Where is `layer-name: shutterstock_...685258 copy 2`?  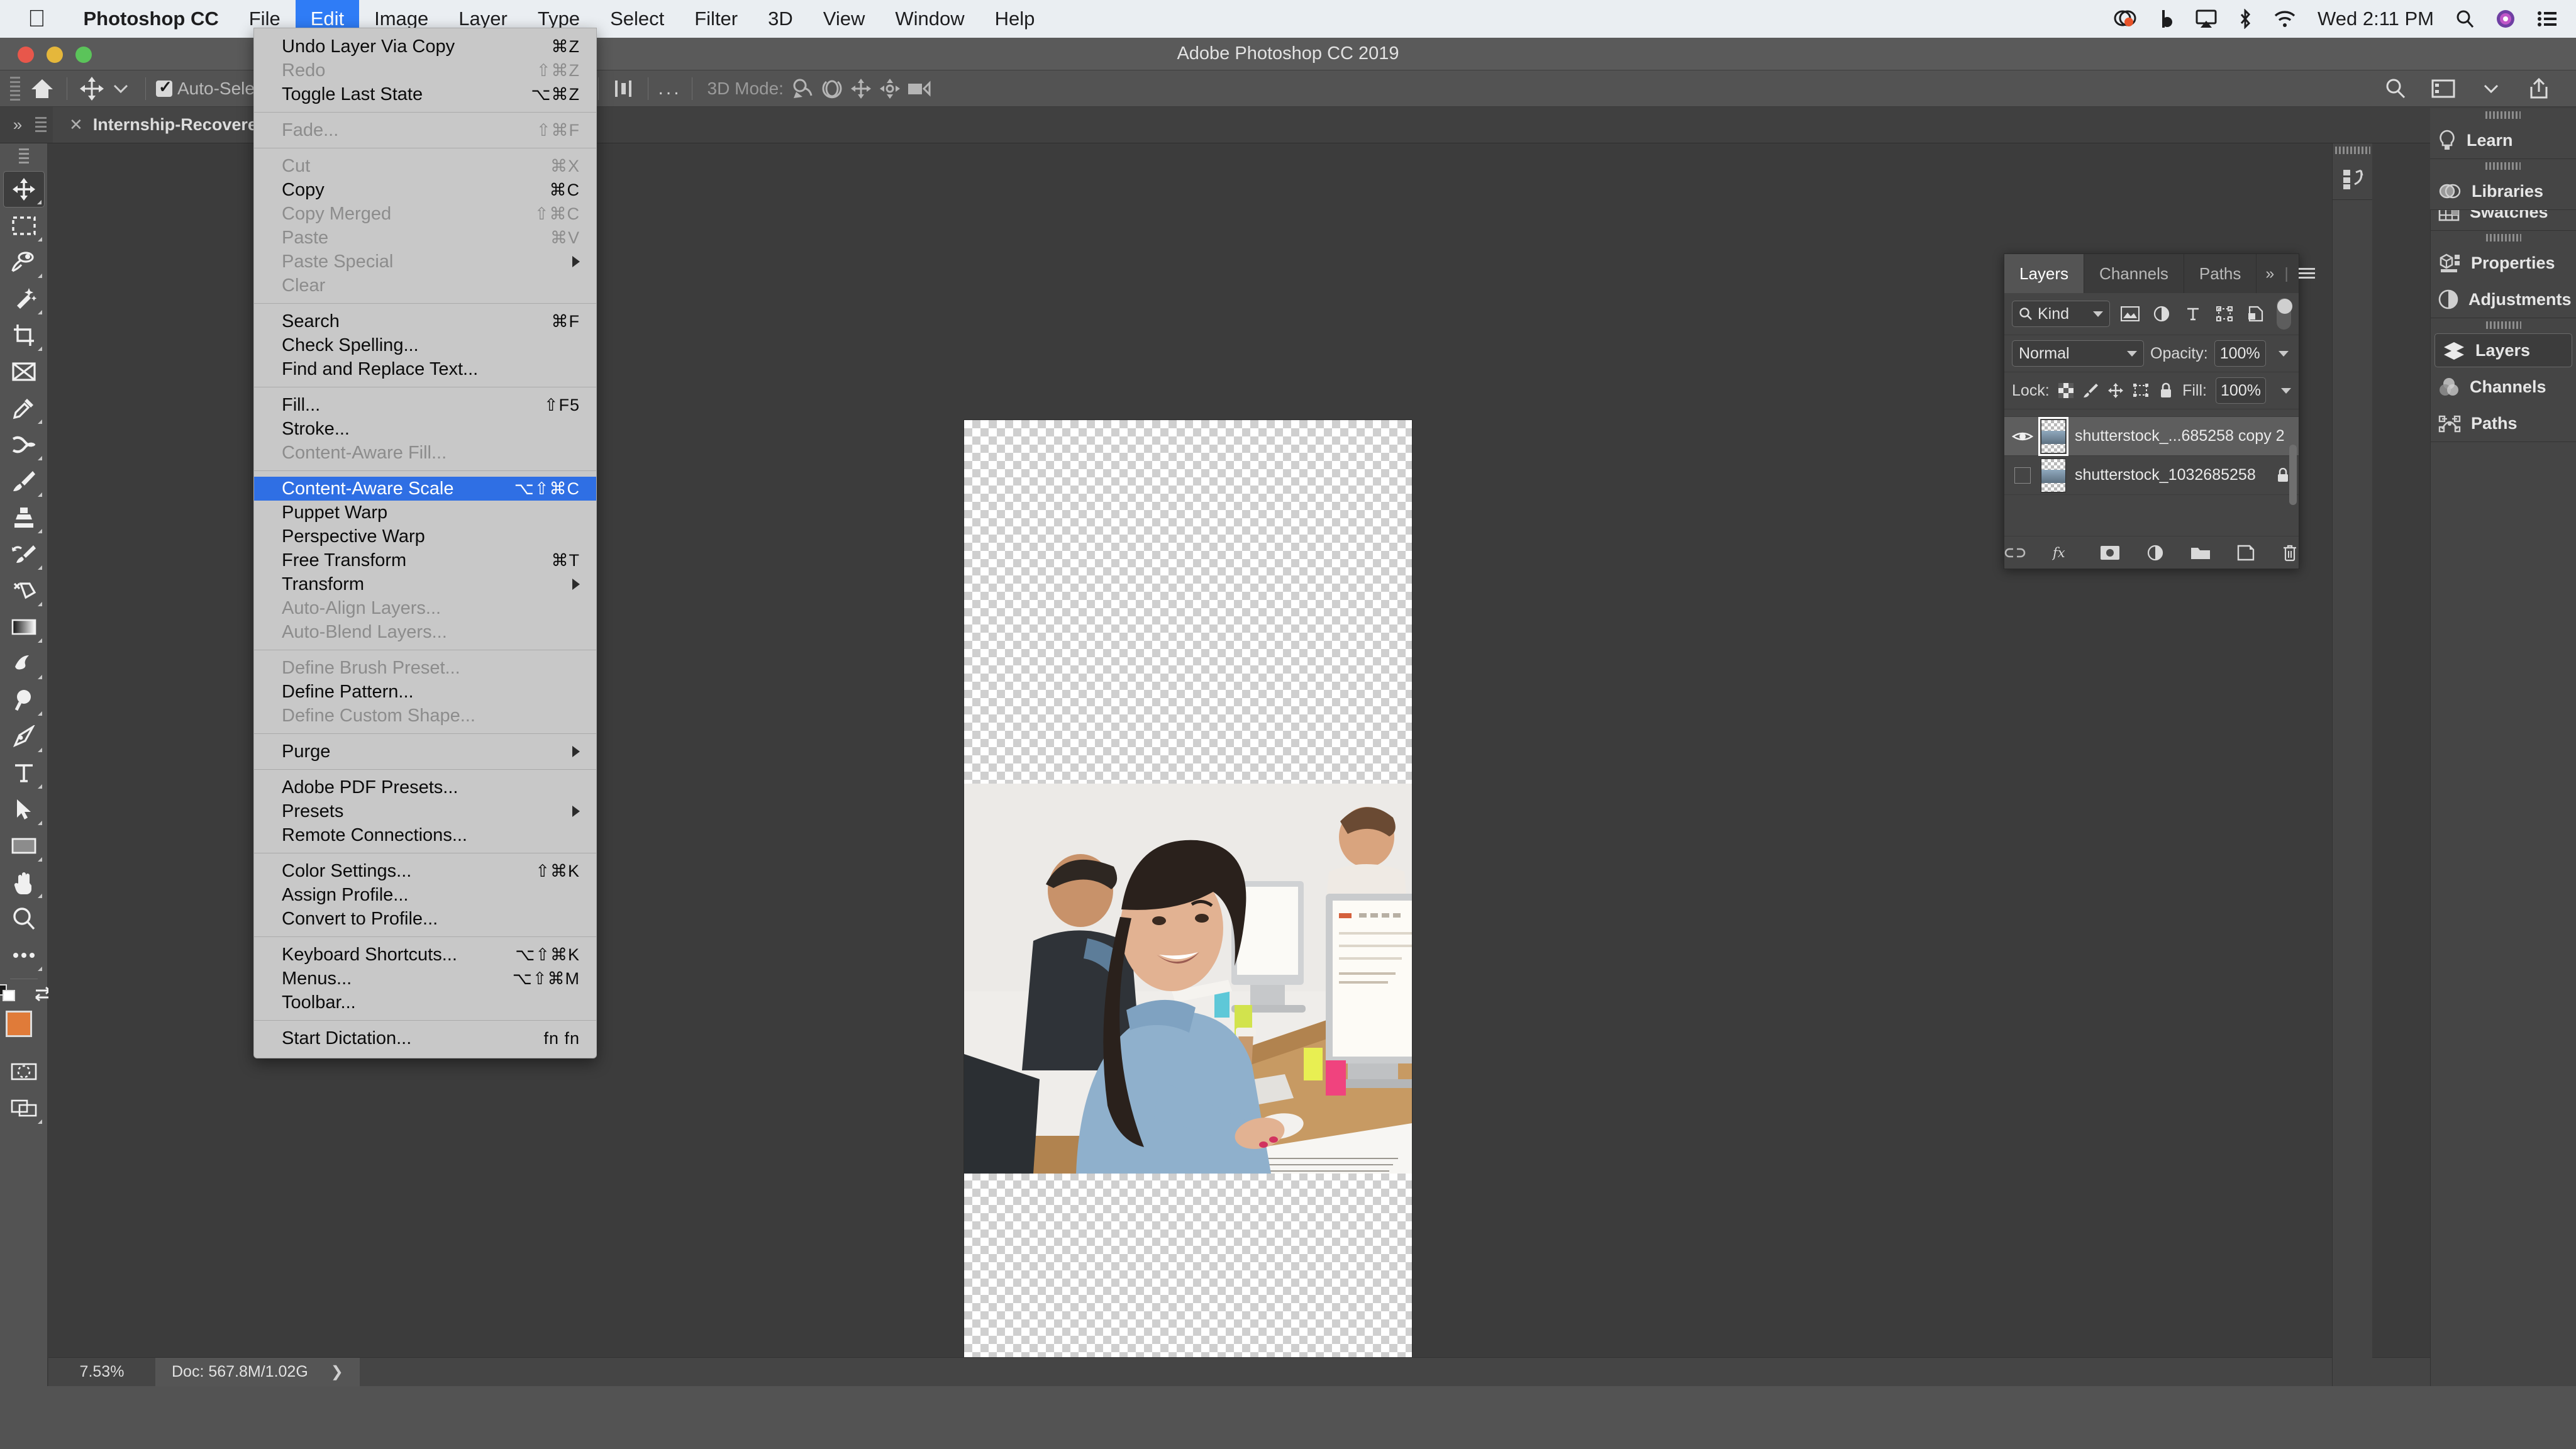 layer-name: shutterstock_...685258 copy 2 is located at coordinates (2182, 436).